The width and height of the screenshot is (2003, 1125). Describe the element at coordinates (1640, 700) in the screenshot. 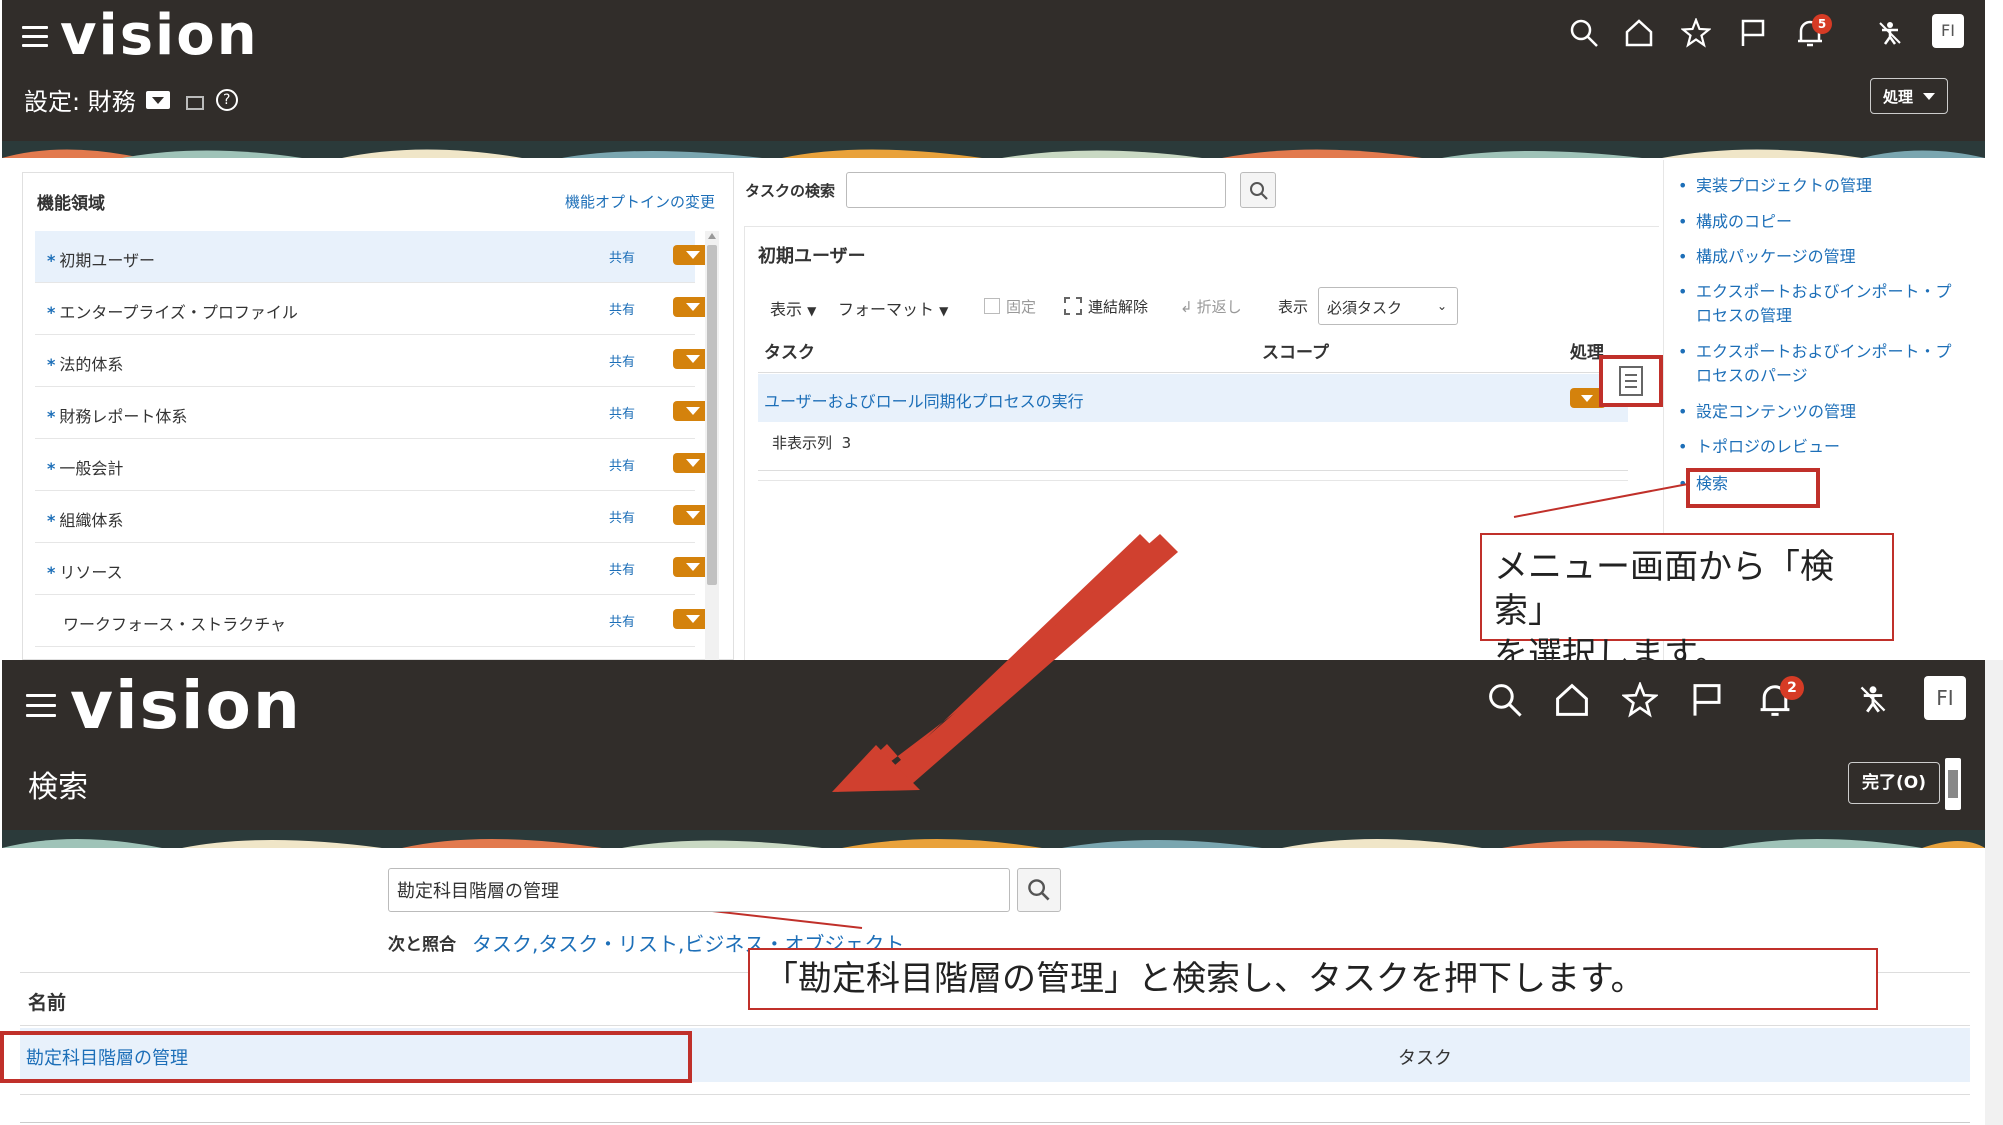

I see `bottom-favorites-icon` at that location.